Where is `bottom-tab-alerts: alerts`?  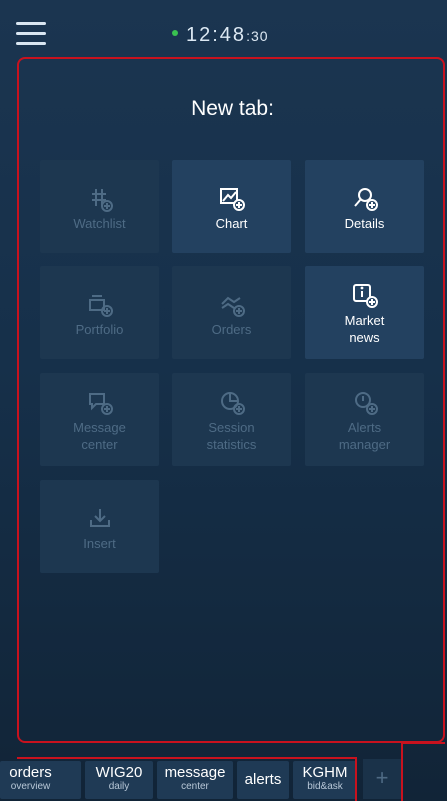
bottom-tab-alerts: alerts is located at coordinates (263, 780).